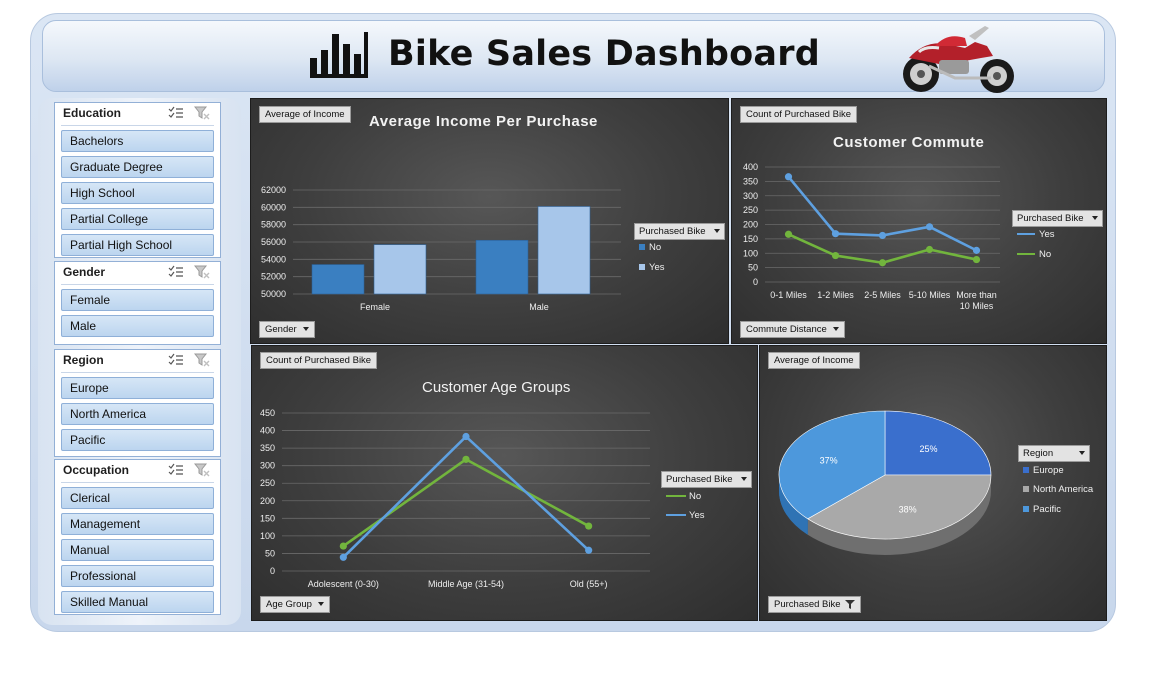  What do you see at coordinates (273, 277) in the screenshot?
I see `y-tick-label: 52000` at bounding box center [273, 277].